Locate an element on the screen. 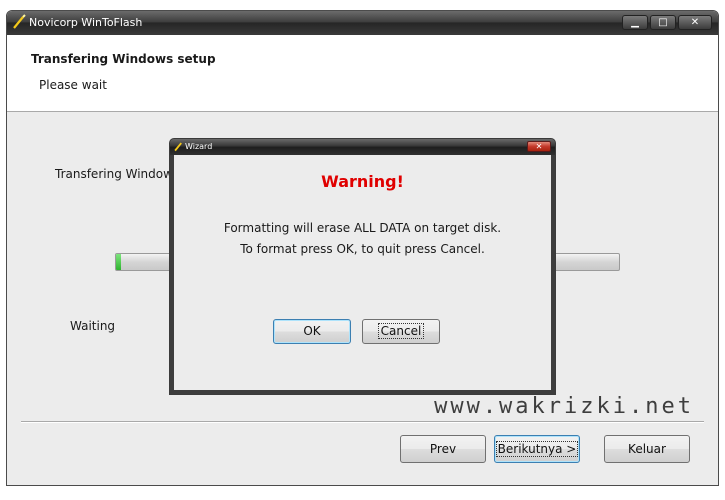  next-button: Berikutnya > is located at coordinates (537, 449).